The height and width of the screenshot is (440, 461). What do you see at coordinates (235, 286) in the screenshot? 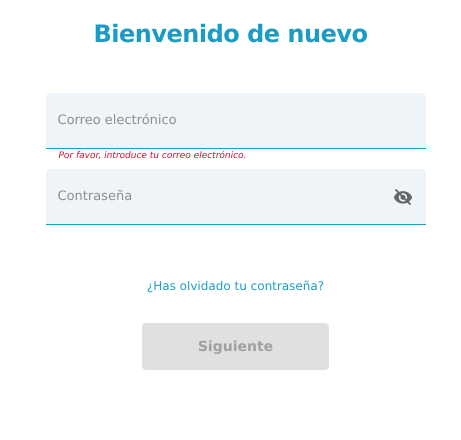
I see `forgot-password-link: ¿Has olvidado tu contraseña?` at bounding box center [235, 286].